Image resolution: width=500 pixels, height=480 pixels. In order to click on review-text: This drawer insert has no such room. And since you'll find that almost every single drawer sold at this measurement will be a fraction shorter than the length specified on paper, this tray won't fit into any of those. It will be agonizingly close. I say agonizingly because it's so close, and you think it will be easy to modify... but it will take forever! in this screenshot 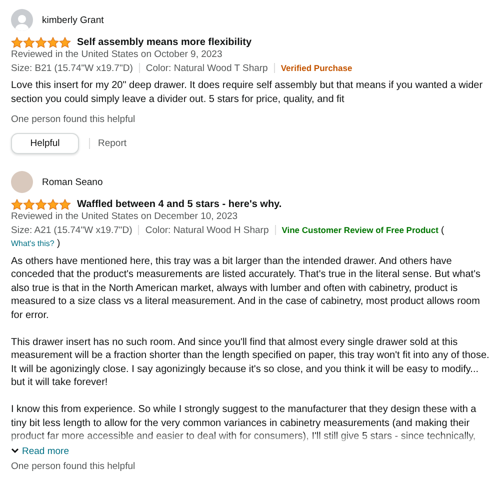, I will do `click(250, 363)`.